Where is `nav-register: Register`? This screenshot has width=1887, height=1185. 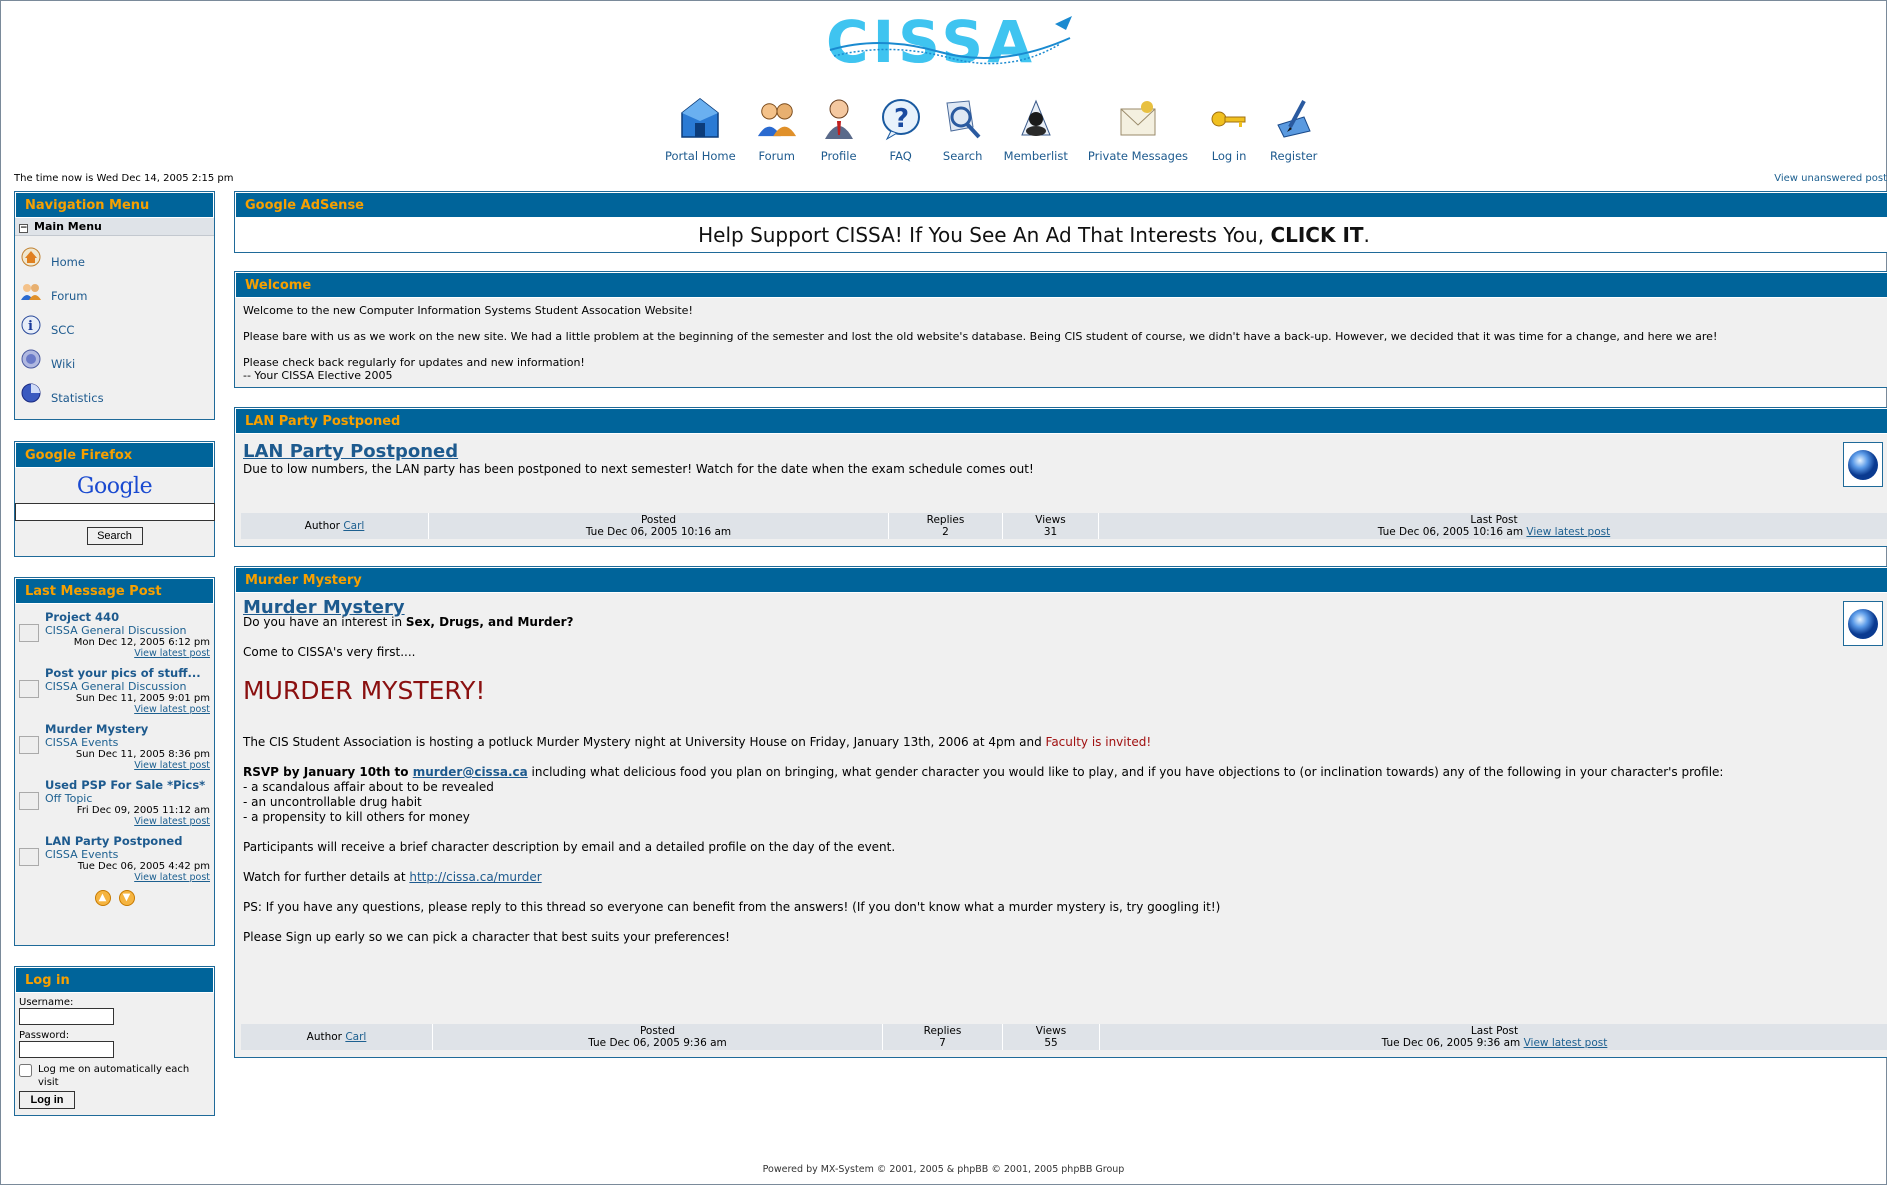
nav-register: Register is located at coordinates (1293, 129).